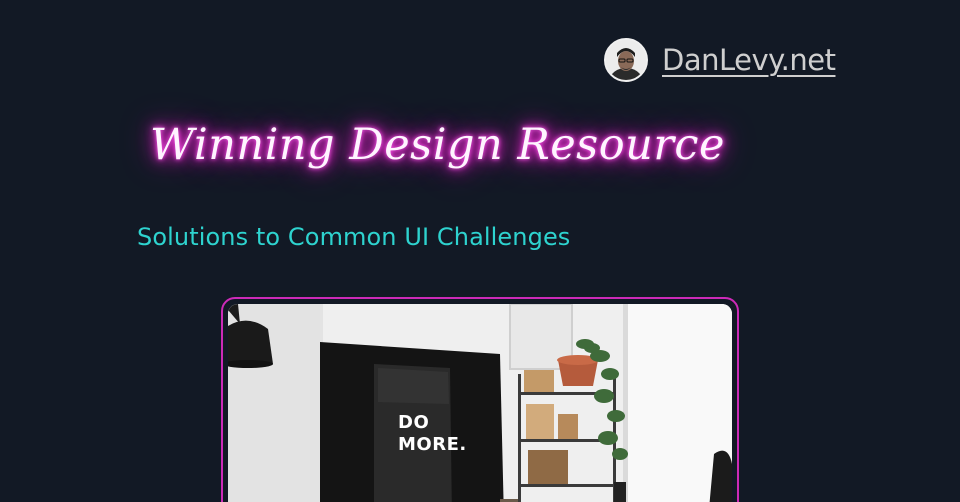 The height and width of the screenshot is (502, 960). I want to click on page-title: Winning Design Resource, so click(437, 145).